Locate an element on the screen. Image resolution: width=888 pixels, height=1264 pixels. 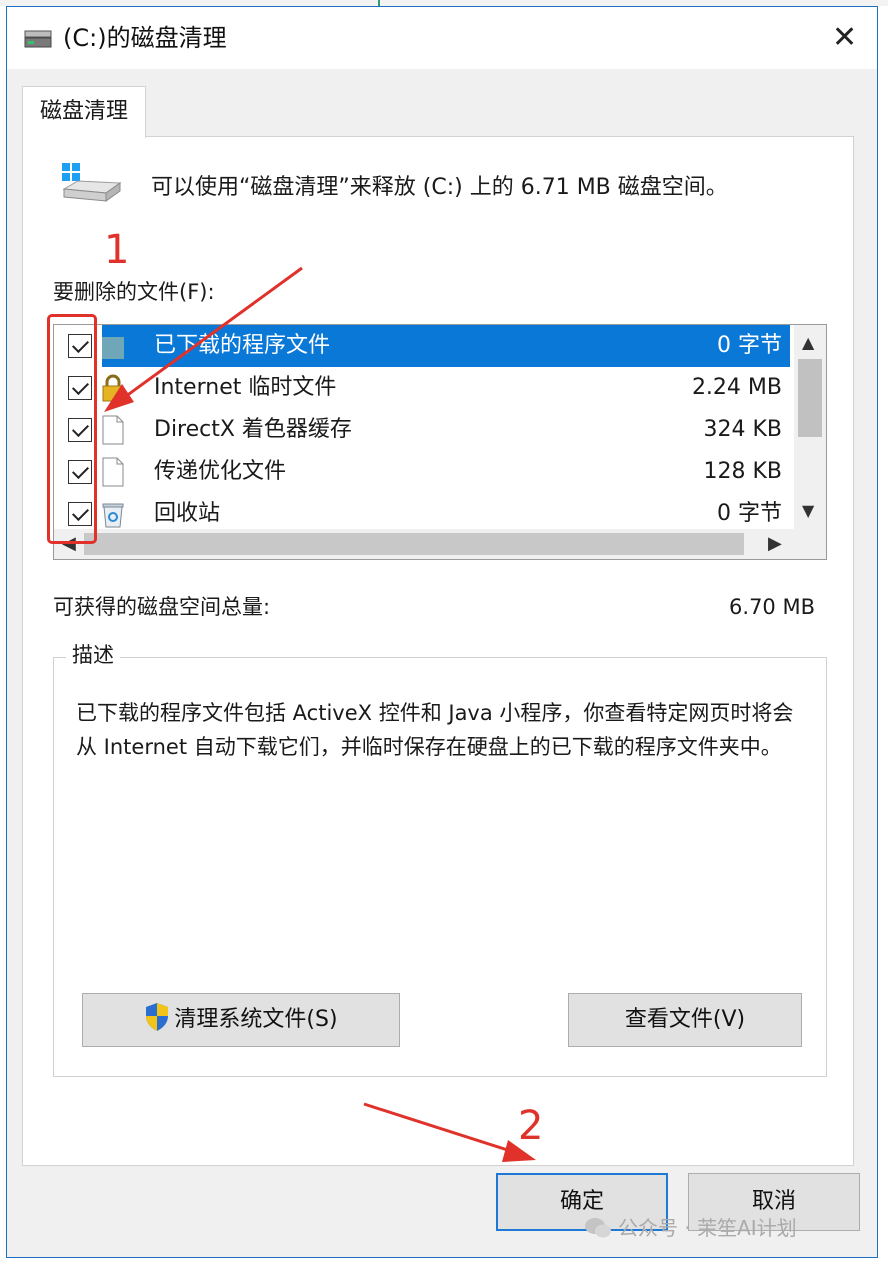
arrow-2-head is located at coordinates (519, 1151).